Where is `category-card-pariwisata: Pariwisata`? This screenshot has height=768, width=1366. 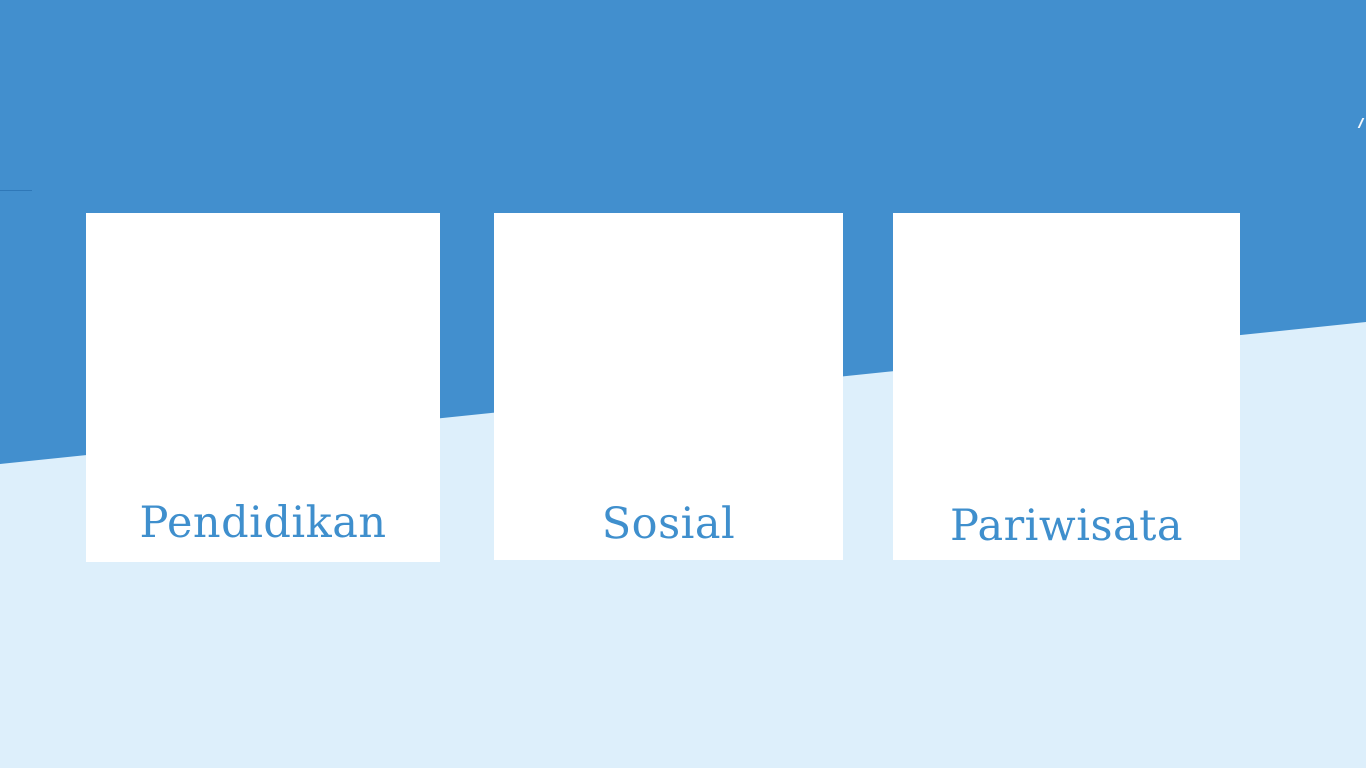
category-card-pariwisata: Pariwisata is located at coordinates (1066, 386).